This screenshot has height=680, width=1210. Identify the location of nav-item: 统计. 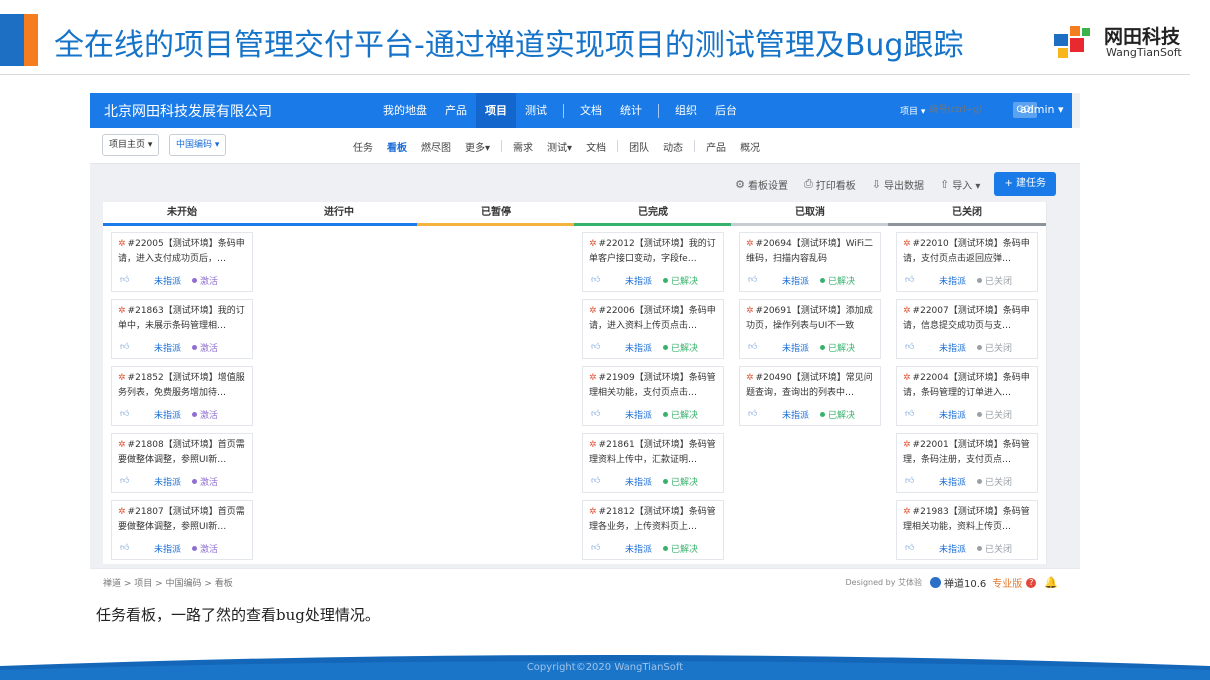
(631, 110).